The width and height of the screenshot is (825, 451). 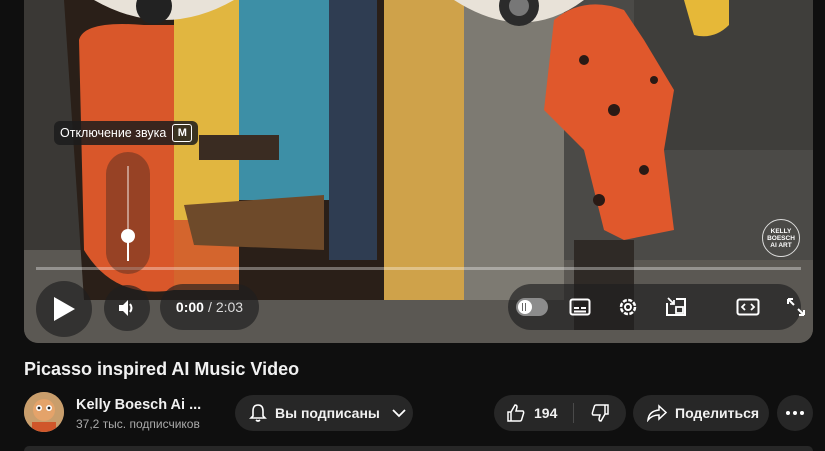 I want to click on watermark-line-3: AI ART, so click(x=781, y=245).